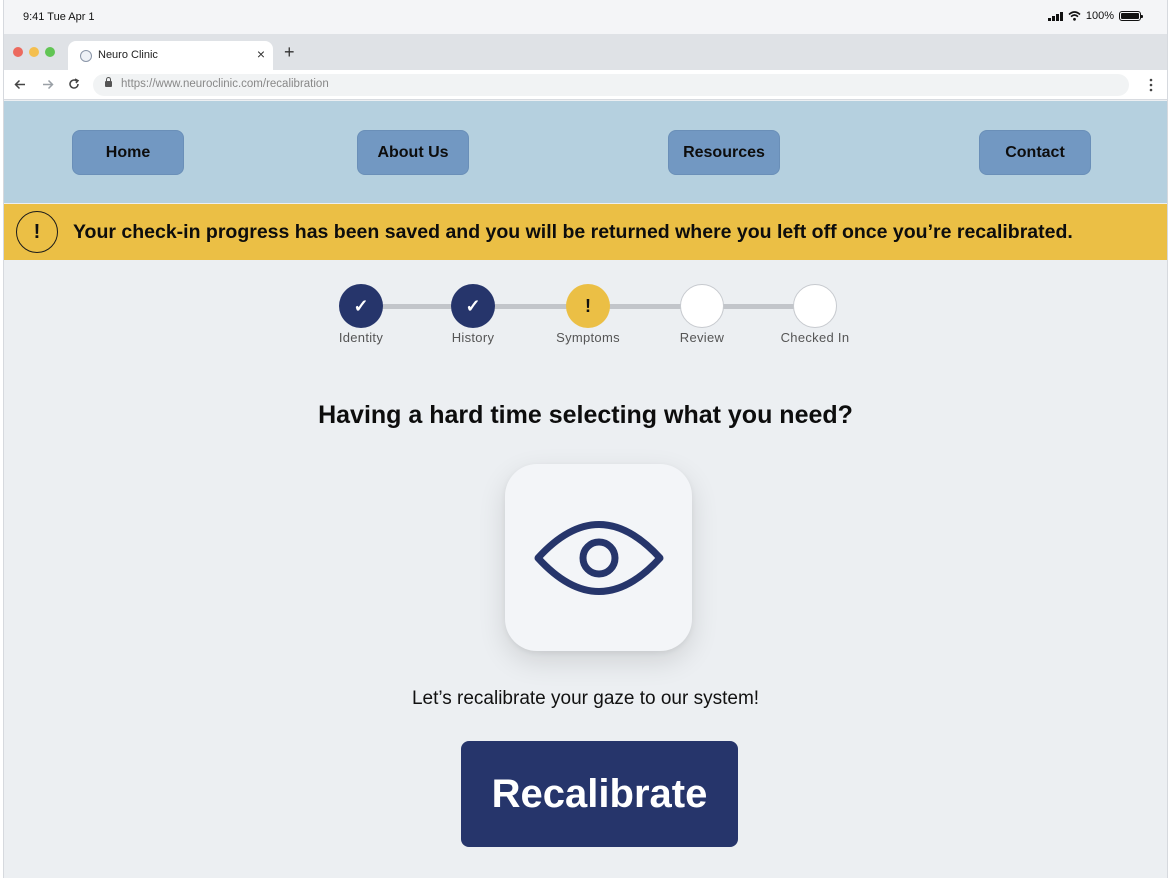 The width and height of the screenshot is (1172, 878). Describe the element at coordinates (473, 337) in the screenshot. I see `step-label: History` at that location.